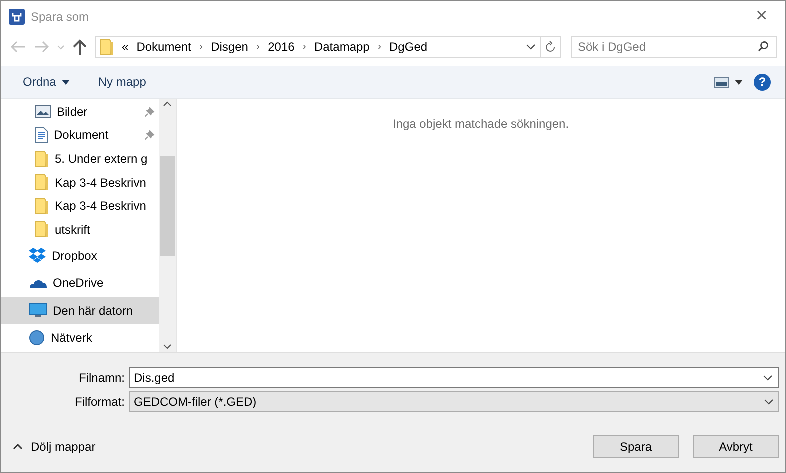 This screenshot has width=786, height=473. Describe the element at coordinates (729, 82) in the screenshot. I see `view-options-icon` at that location.